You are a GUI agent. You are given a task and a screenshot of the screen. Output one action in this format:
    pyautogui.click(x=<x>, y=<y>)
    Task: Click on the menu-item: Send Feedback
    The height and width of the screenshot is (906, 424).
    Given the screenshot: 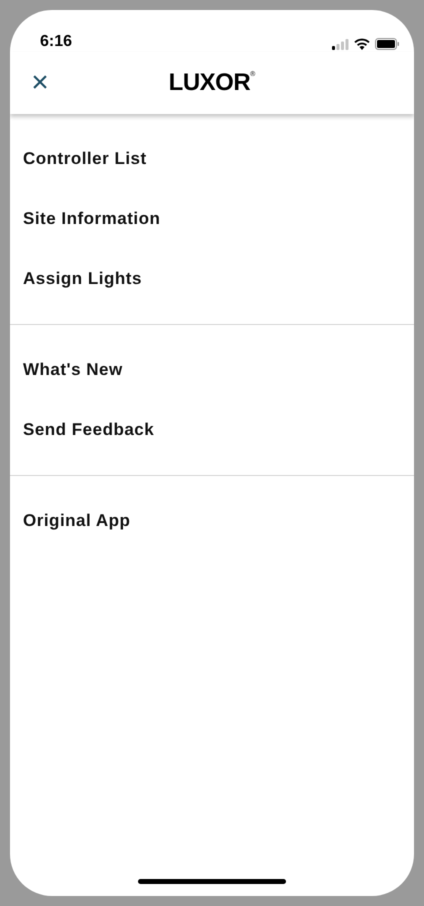 What is the action you would take?
    pyautogui.click(x=212, y=430)
    